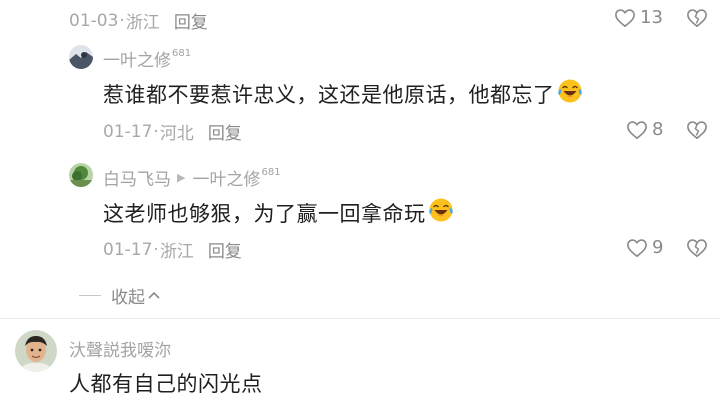  Describe the element at coordinates (226, 177) in the screenshot. I see `reply-to-username: 一叶之修` at that location.